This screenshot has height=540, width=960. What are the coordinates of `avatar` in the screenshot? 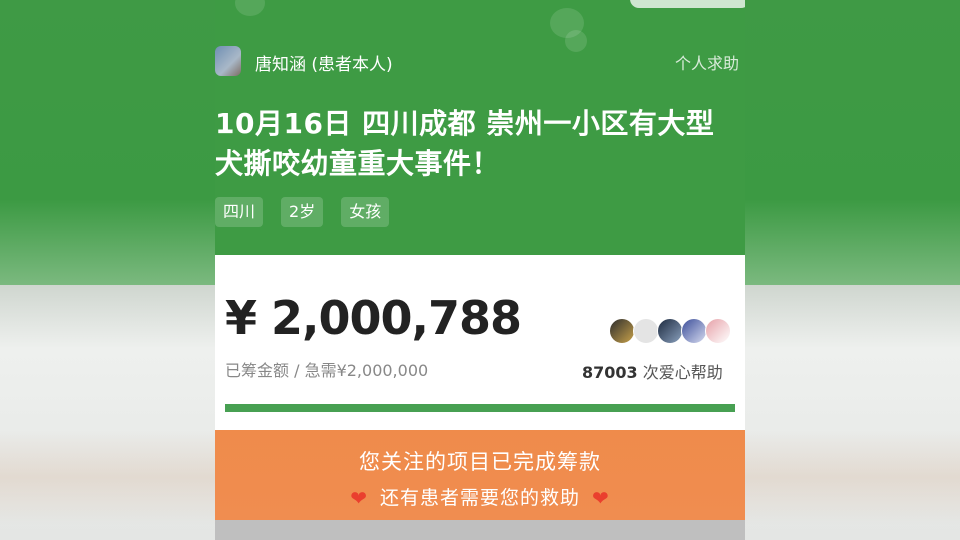 It's located at (228, 61).